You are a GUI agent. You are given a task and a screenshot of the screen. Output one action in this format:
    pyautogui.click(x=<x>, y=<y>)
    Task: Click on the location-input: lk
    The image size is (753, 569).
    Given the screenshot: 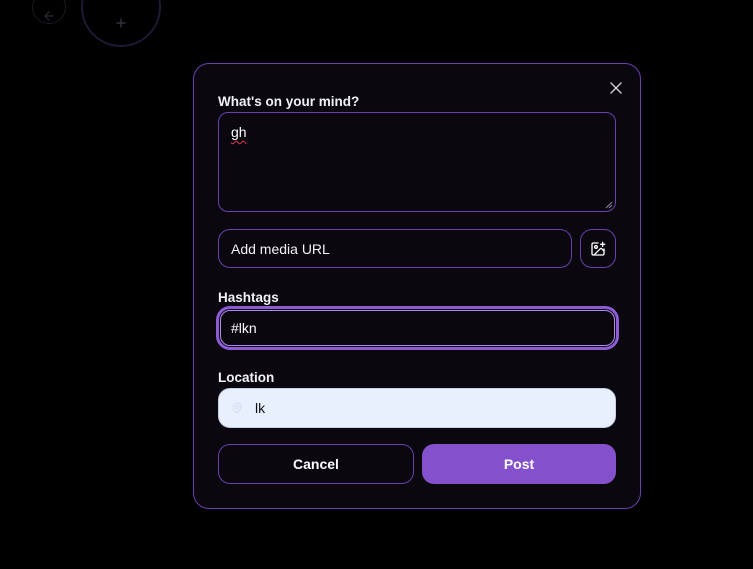 What is the action you would take?
    pyautogui.click(x=417, y=408)
    